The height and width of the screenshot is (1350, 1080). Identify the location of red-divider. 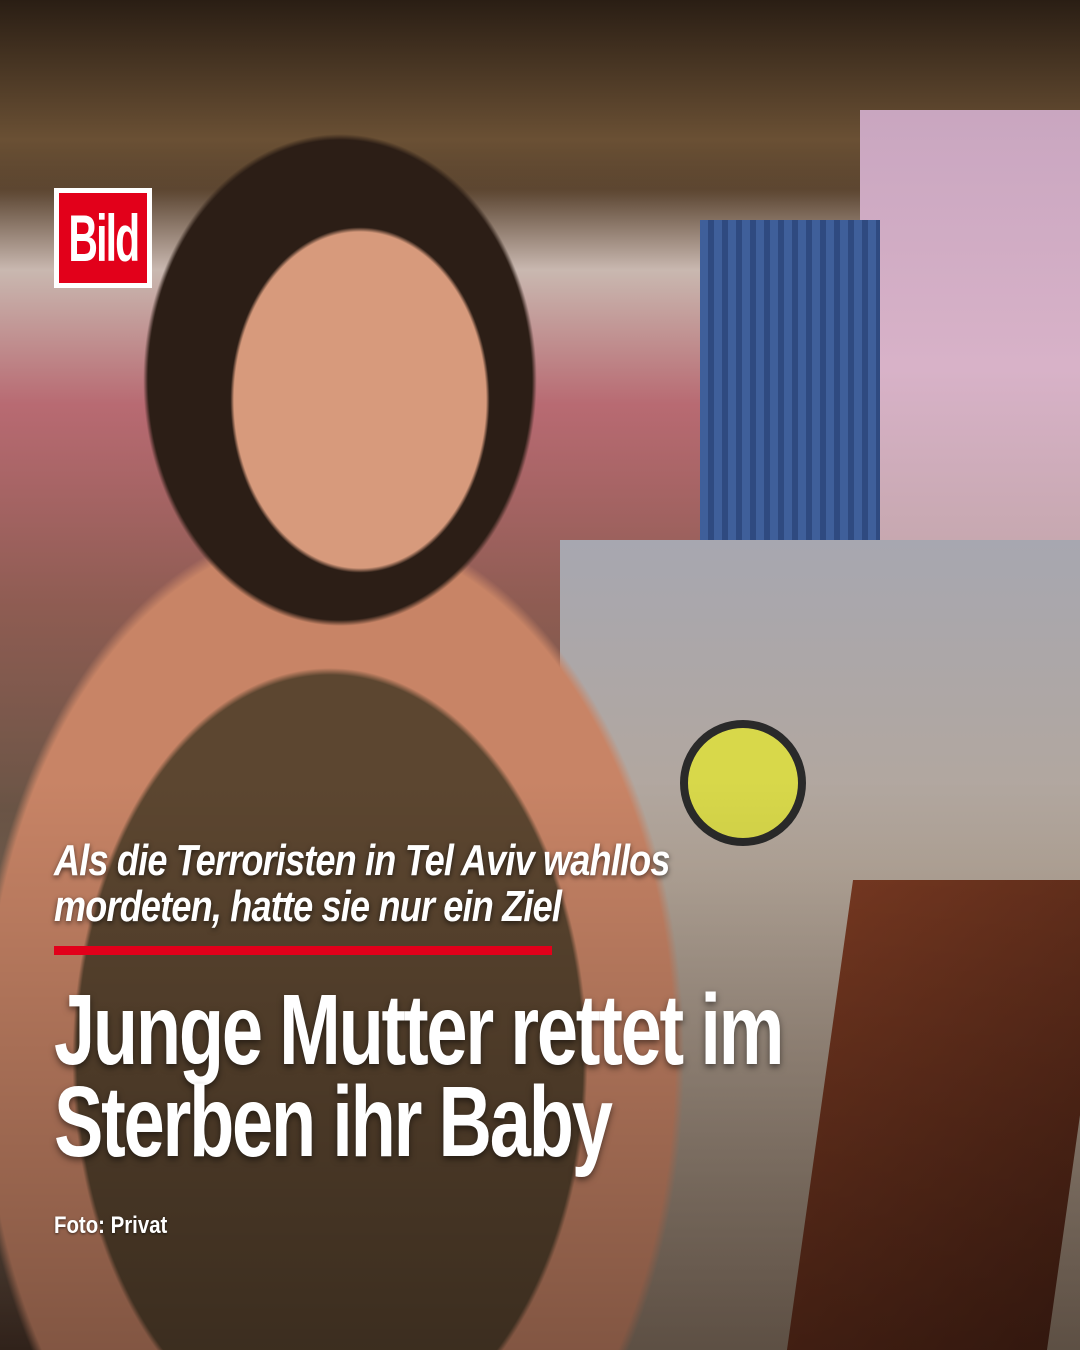
(303, 950).